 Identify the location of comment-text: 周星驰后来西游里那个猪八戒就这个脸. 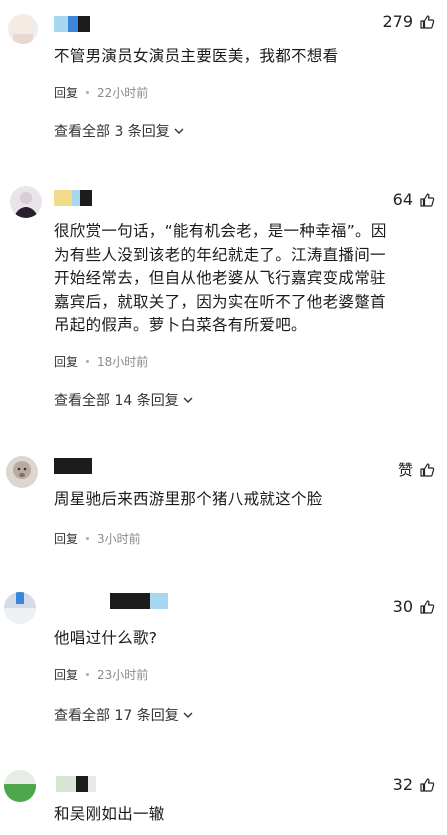
(188, 499).